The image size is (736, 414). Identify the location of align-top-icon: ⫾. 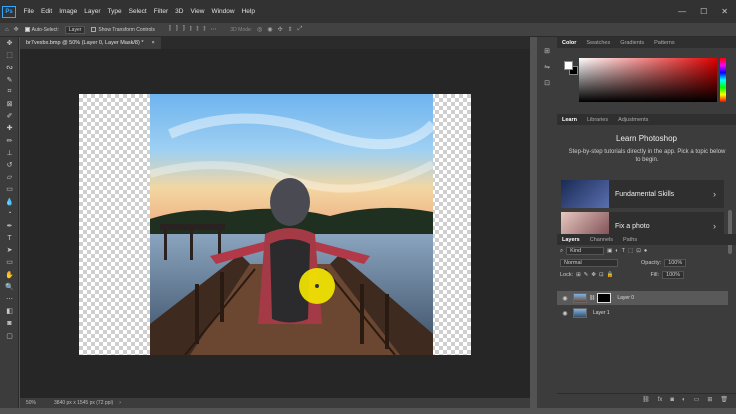
(191, 29).